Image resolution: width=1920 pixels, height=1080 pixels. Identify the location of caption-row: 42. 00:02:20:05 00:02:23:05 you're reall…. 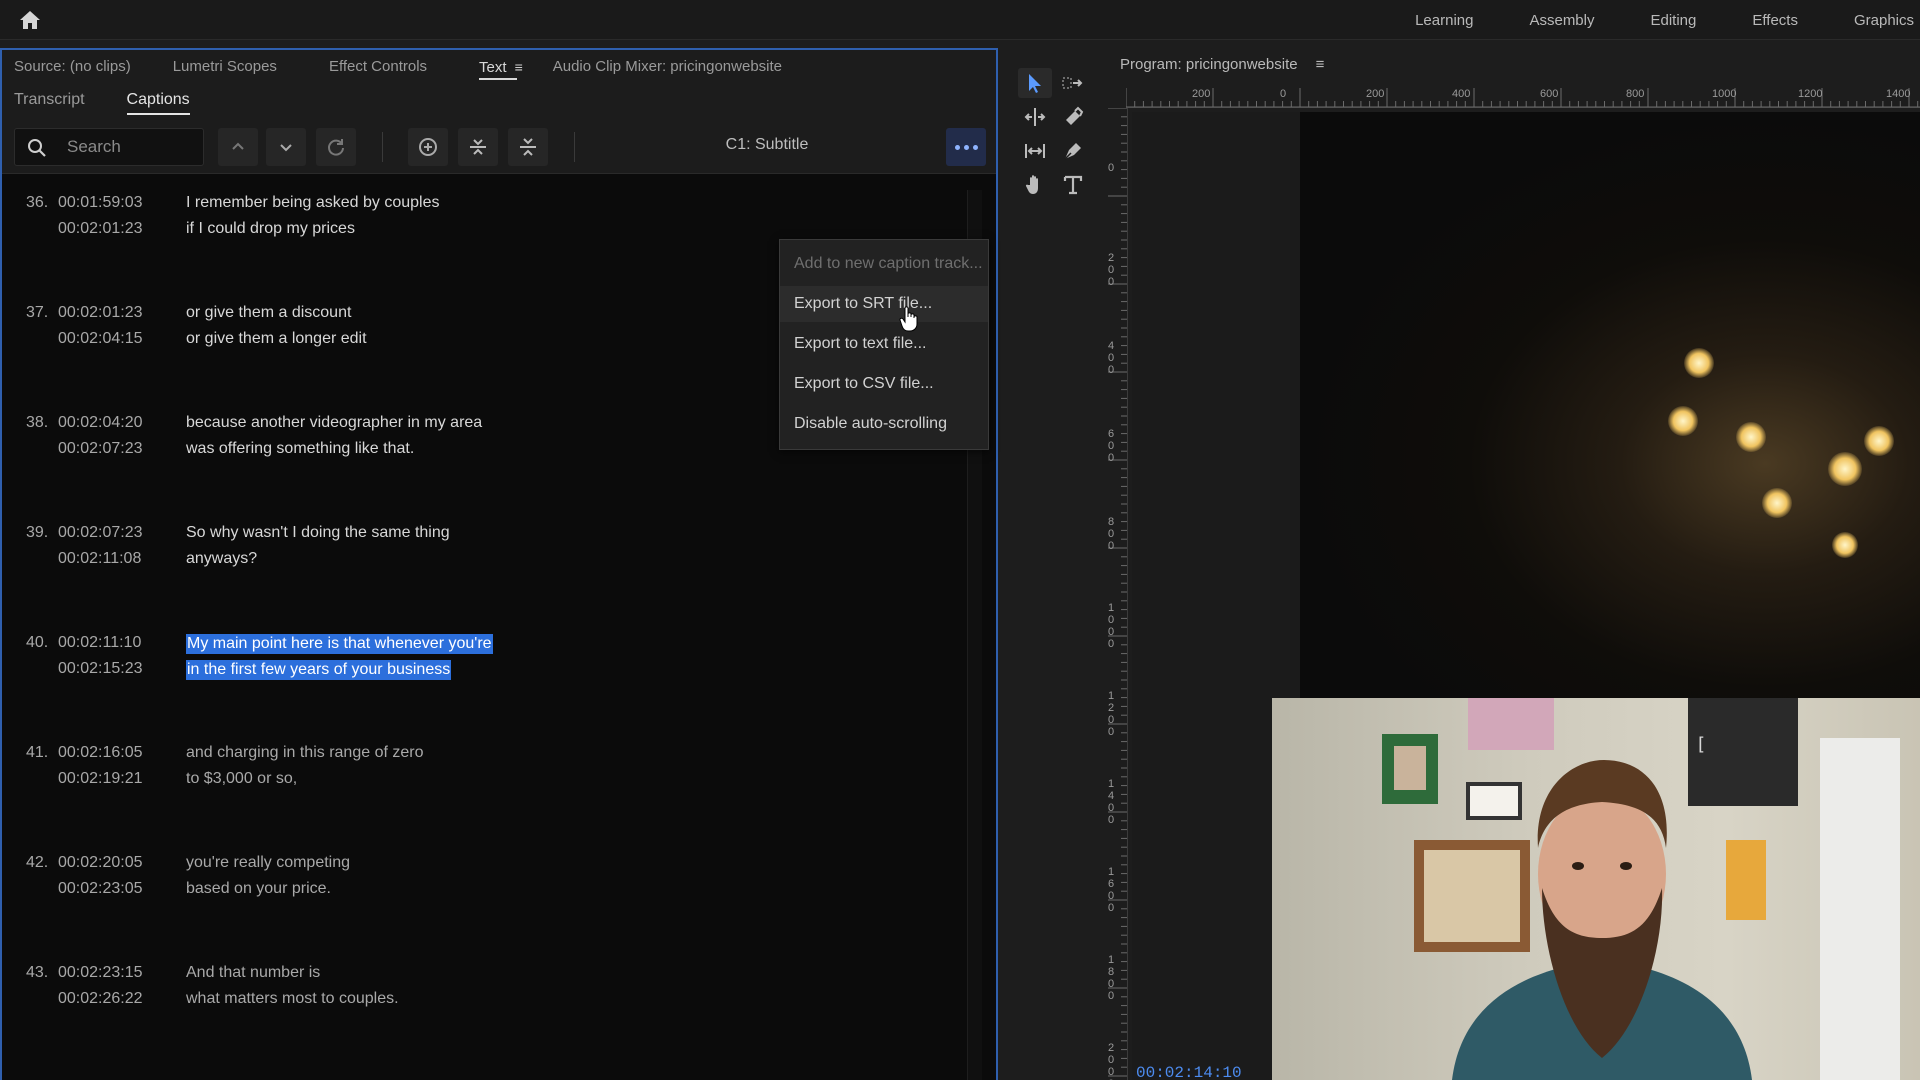
(489, 880).